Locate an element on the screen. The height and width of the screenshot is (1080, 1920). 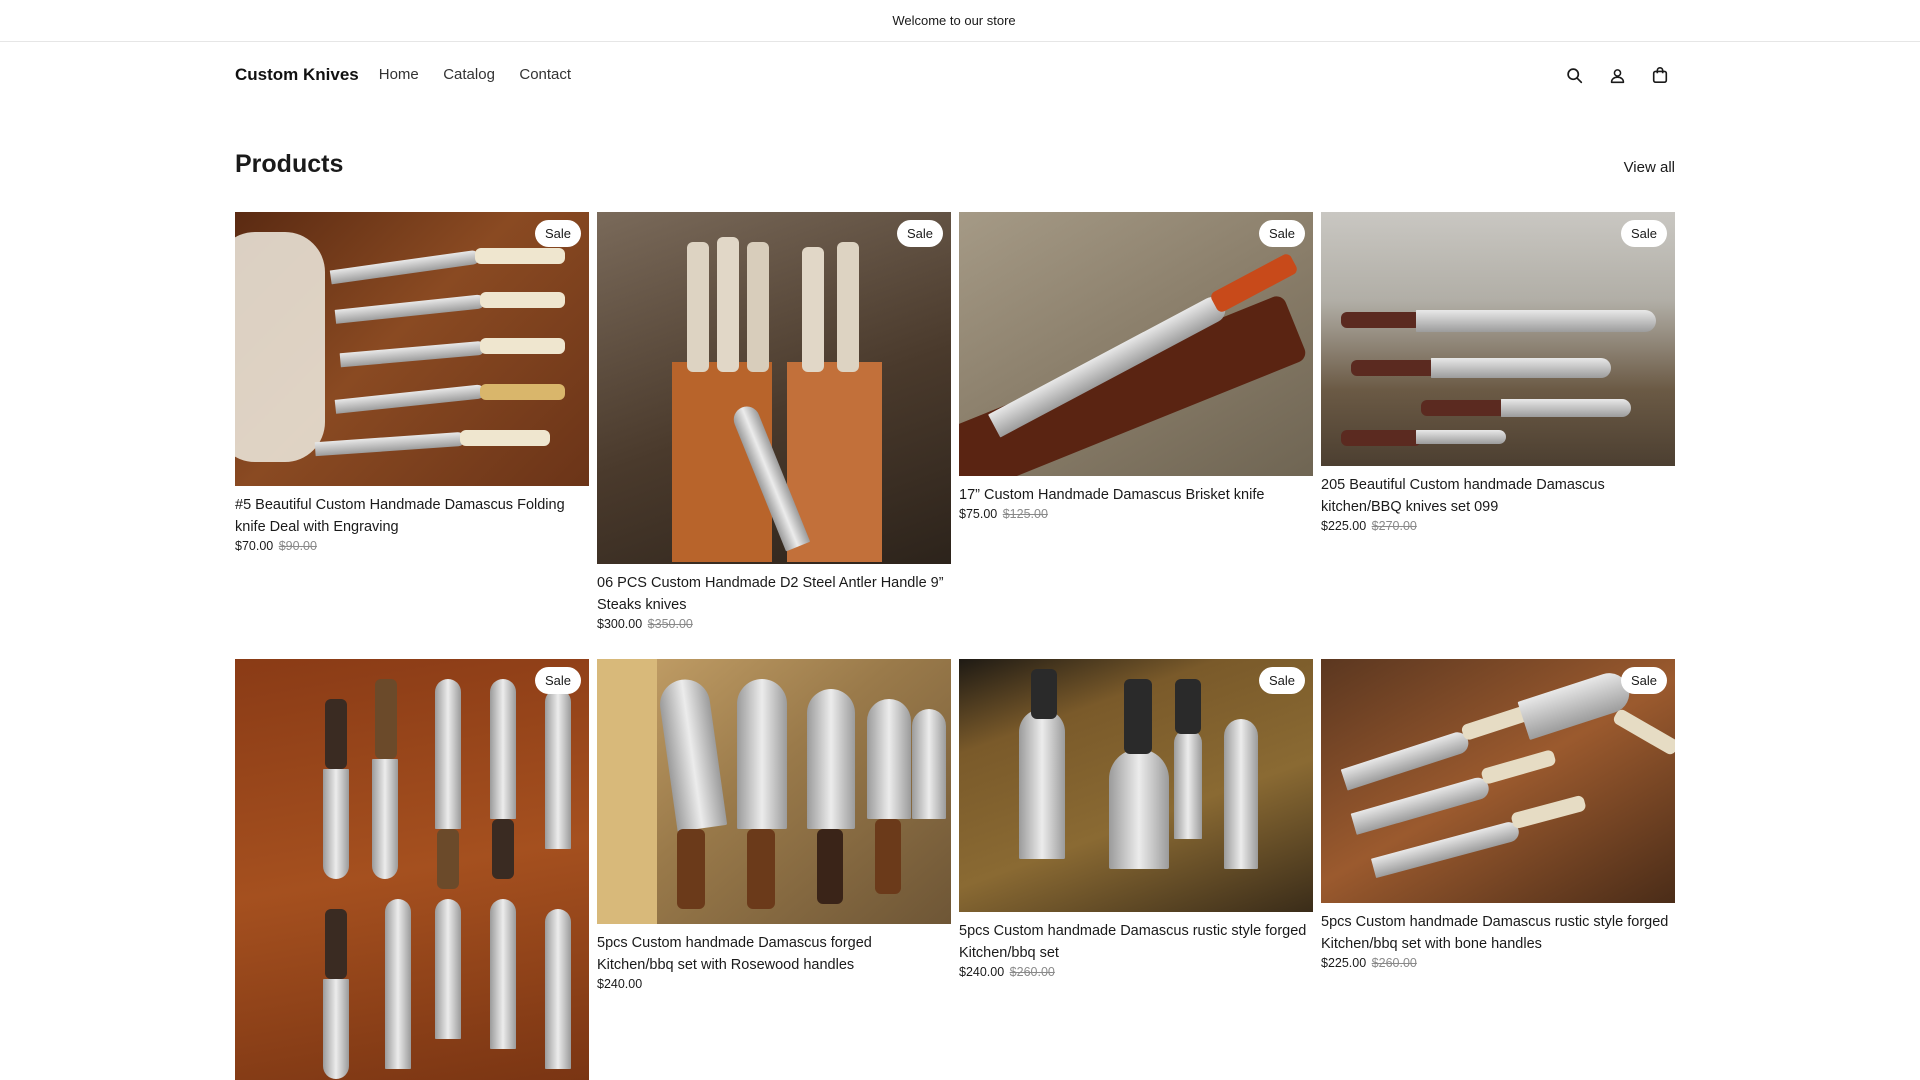
products-section-header: Products View all is located at coordinates (955, 164).